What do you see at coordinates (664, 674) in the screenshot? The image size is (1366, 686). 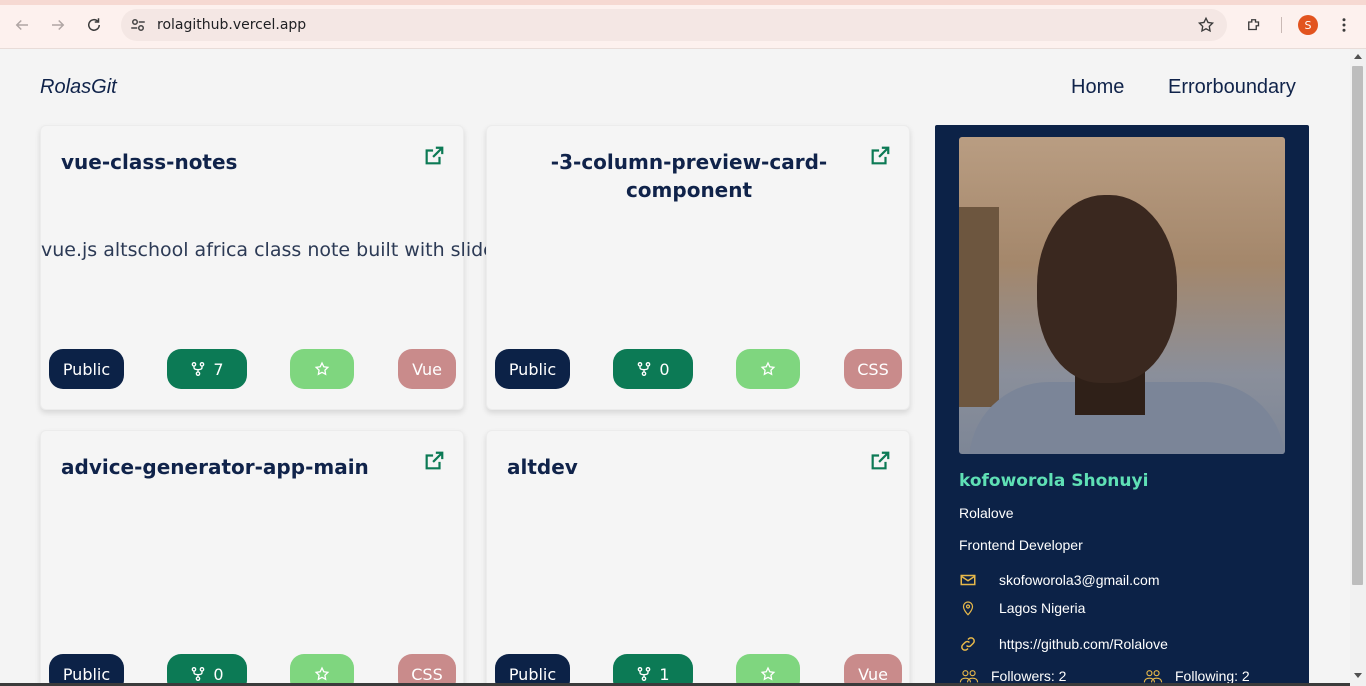 I see `forks-count: 1` at bounding box center [664, 674].